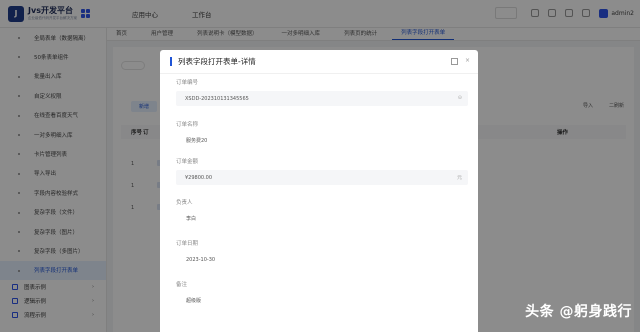 The height and width of the screenshot is (332, 640). I want to click on field-owner: 负责人 李白, so click(322, 212).